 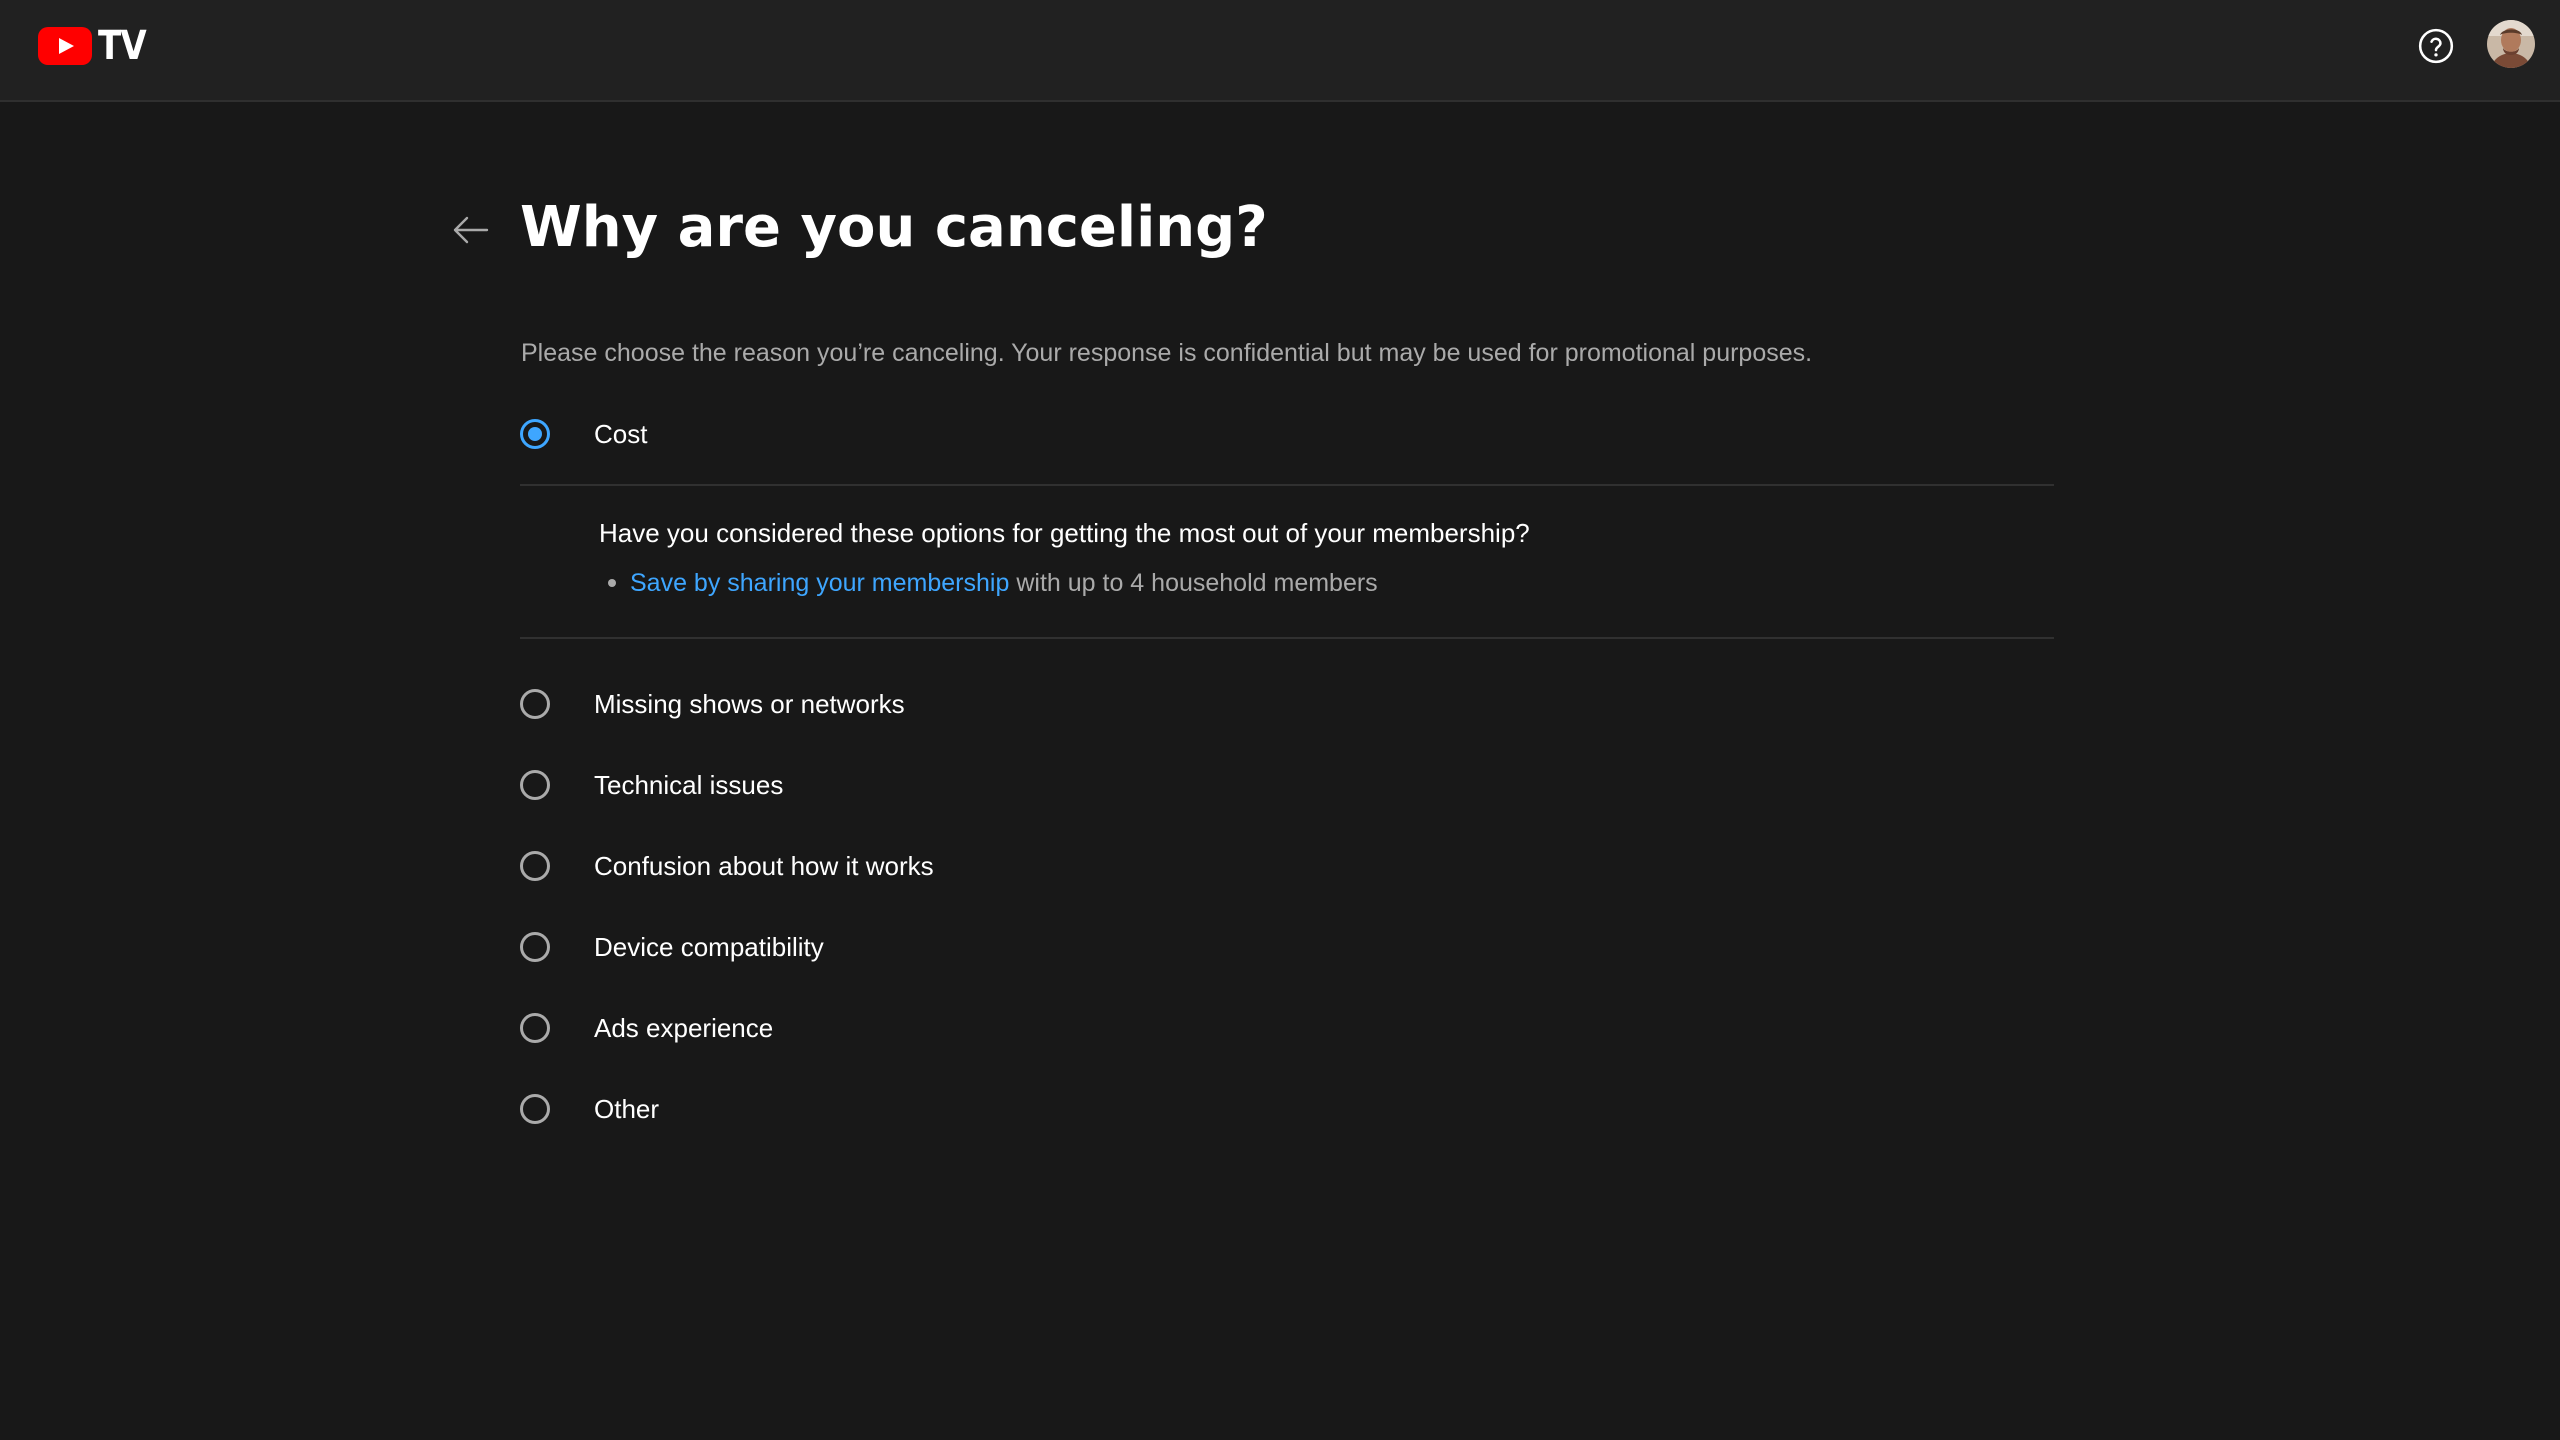 I want to click on option-technical-issues: Technical issues, so click(x=651, y=785).